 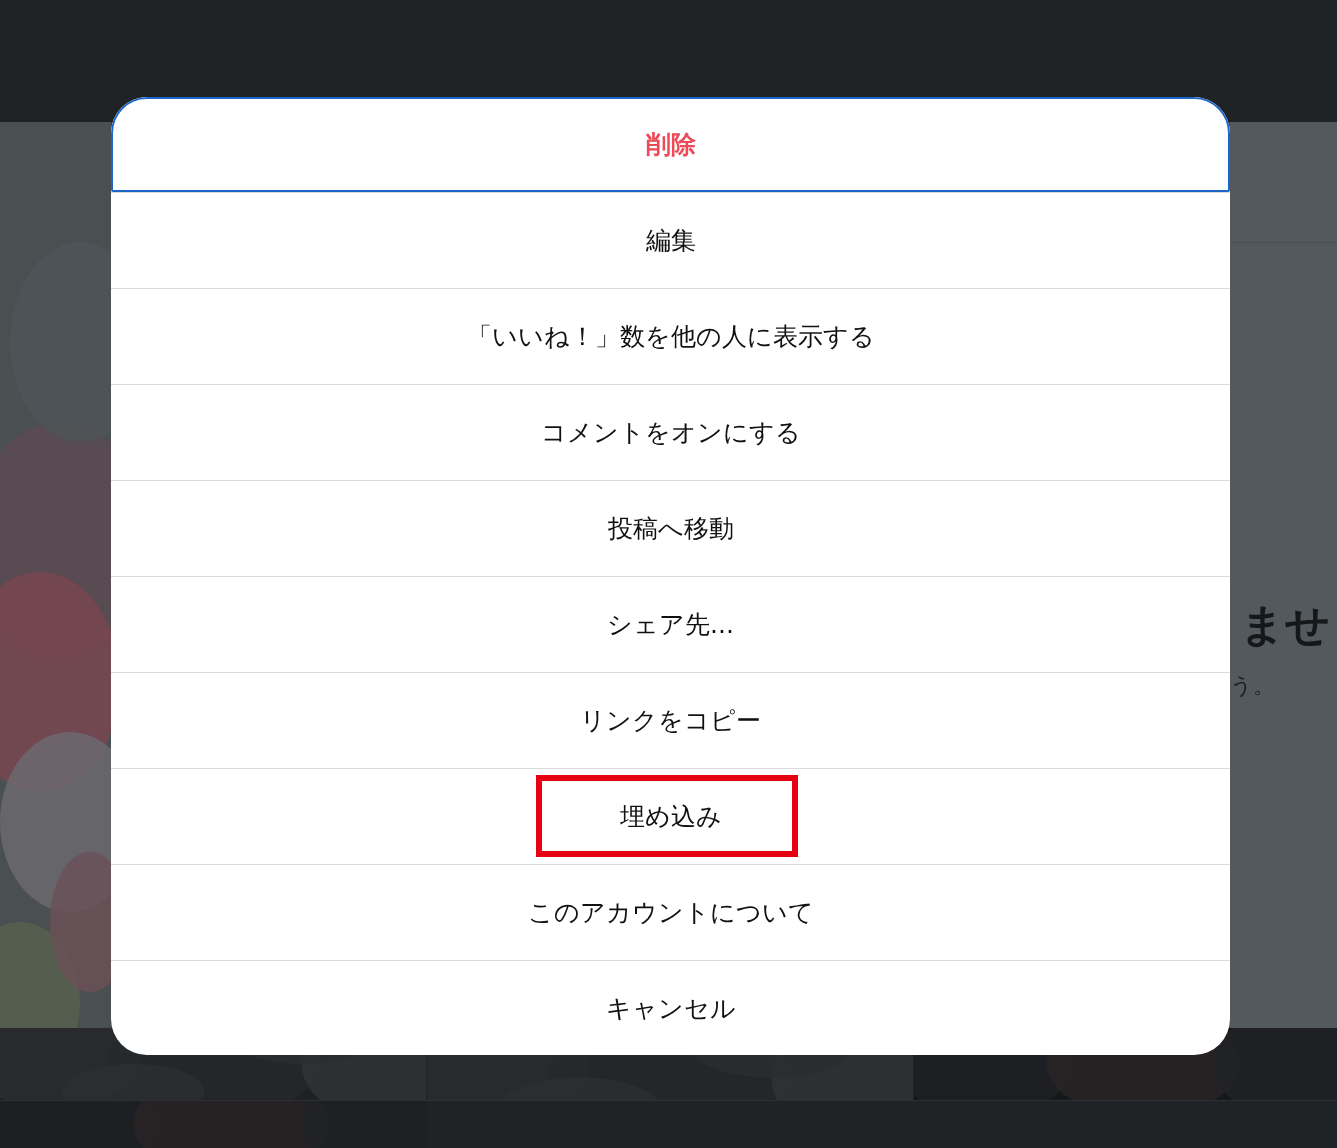 What do you see at coordinates (670, 912) in the screenshot?
I see `menu-item: このアカウントについて` at bounding box center [670, 912].